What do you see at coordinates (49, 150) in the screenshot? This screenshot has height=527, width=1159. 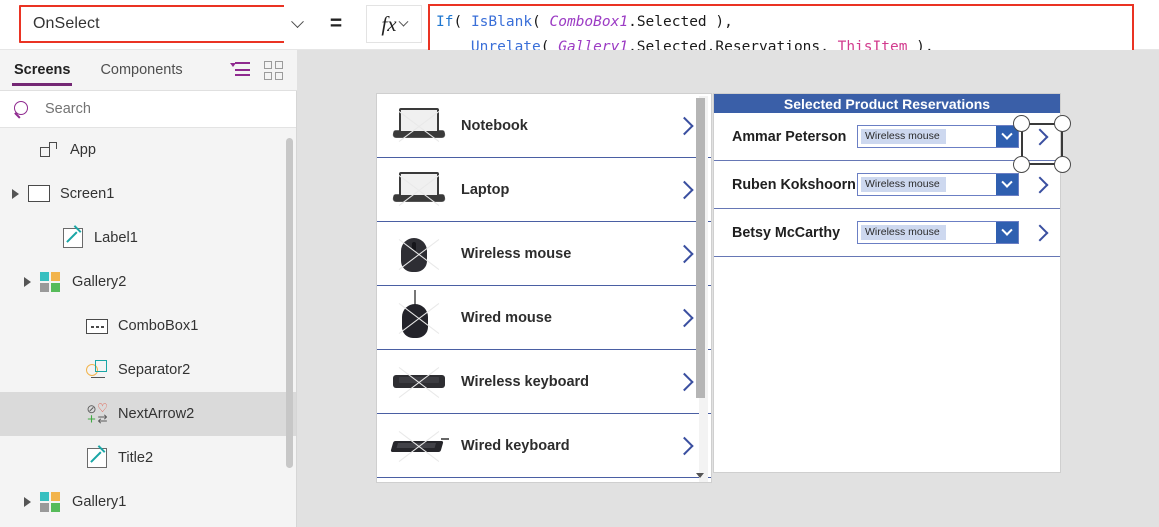 I see `app-icon` at bounding box center [49, 150].